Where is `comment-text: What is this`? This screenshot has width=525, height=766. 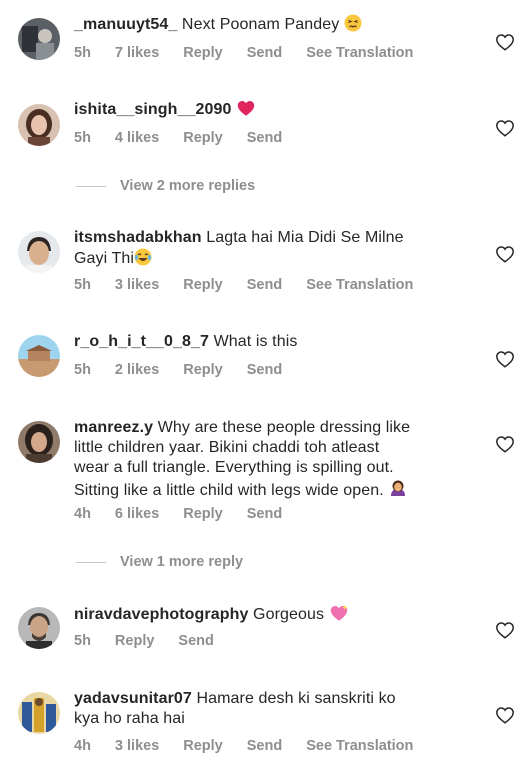 comment-text: What is this is located at coordinates (255, 341).